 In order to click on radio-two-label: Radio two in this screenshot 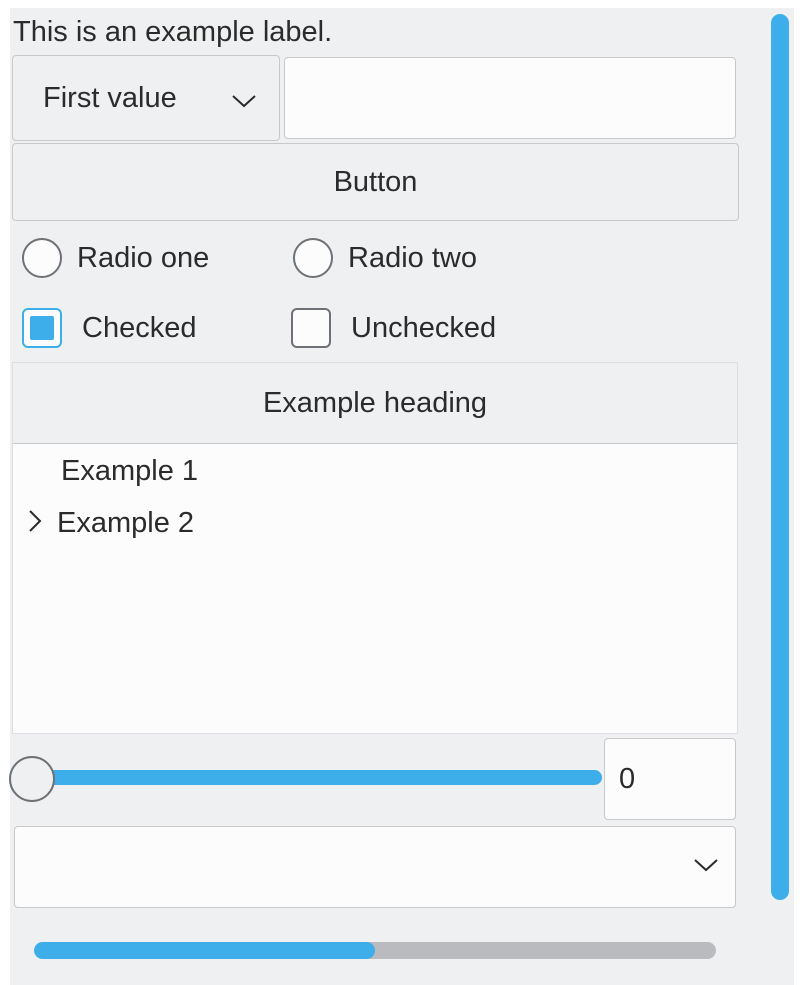, I will do `click(412, 257)`.